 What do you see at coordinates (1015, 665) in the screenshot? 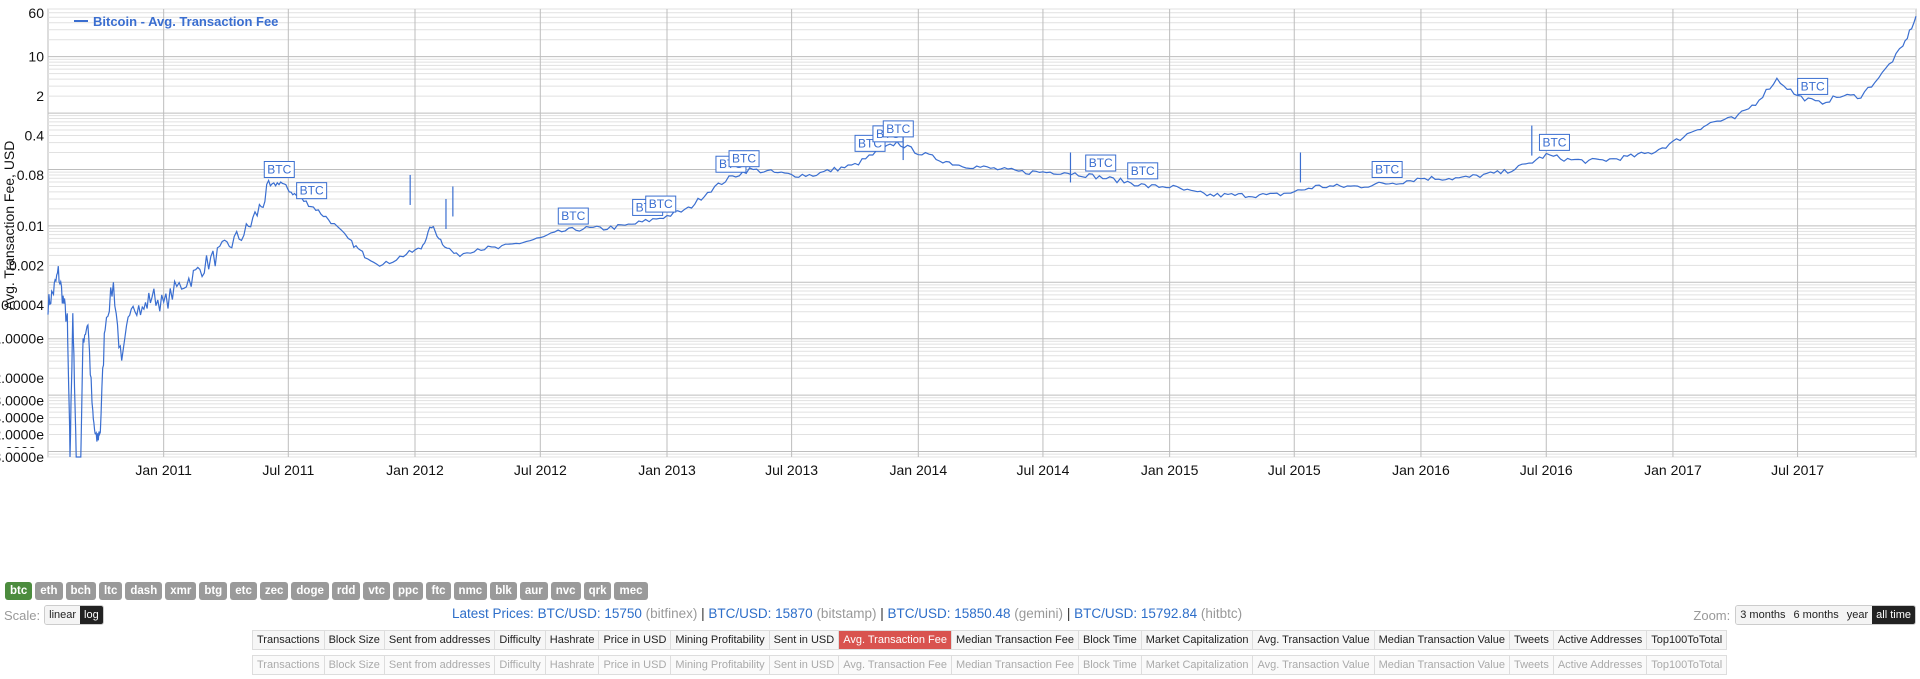
I see `compare-tab-median-transaction-fee: Median Transaction Fee` at bounding box center [1015, 665].